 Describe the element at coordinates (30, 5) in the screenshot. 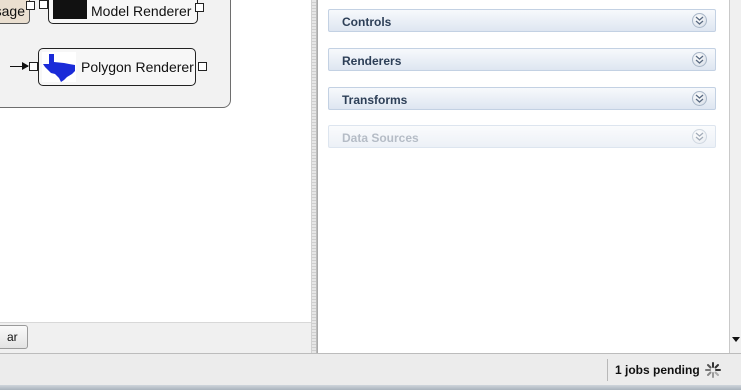

I see `output-port` at that location.